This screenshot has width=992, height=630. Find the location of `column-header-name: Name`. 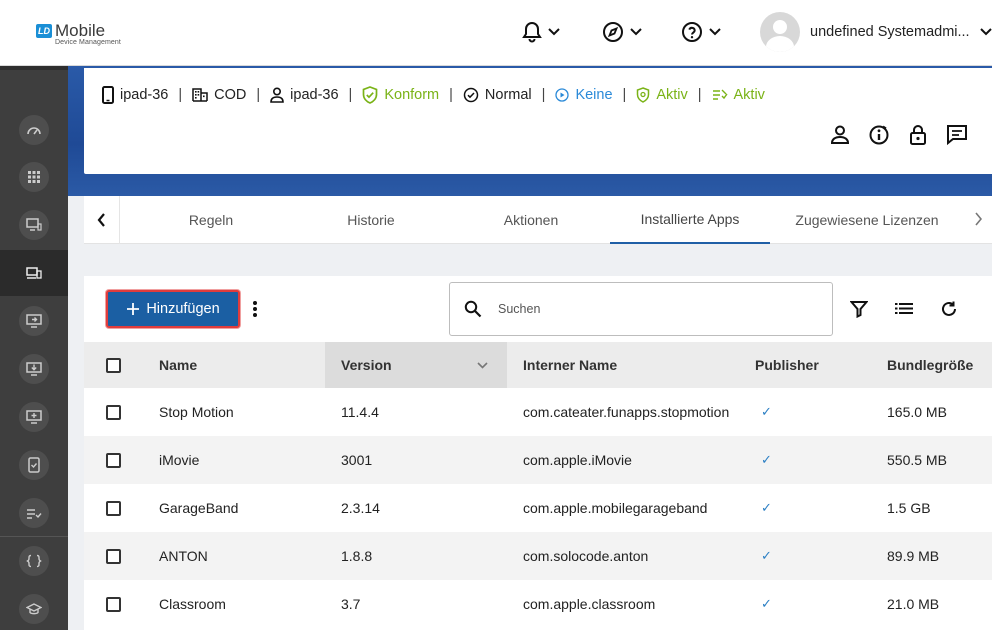

column-header-name: Name is located at coordinates (178, 365).